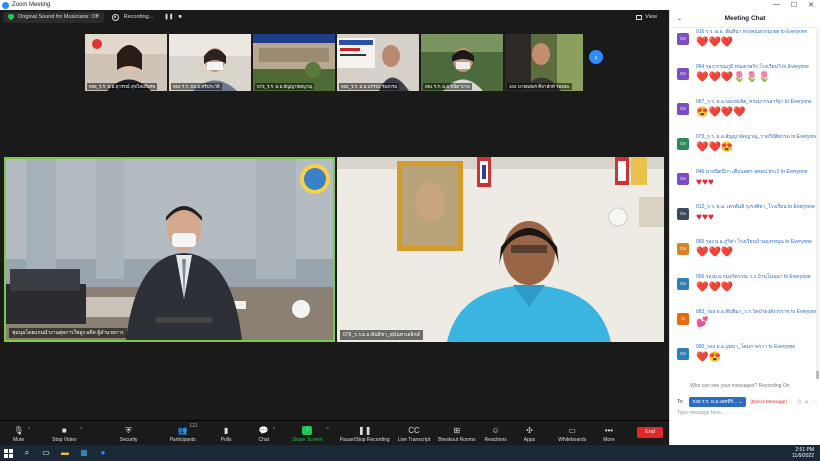  What do you see at coordinates (365, 434) in the screenshot?
I see `pause-stop-recording-button: ❚❚ Pause/Stop Recording` at bounding box center [365, 434].